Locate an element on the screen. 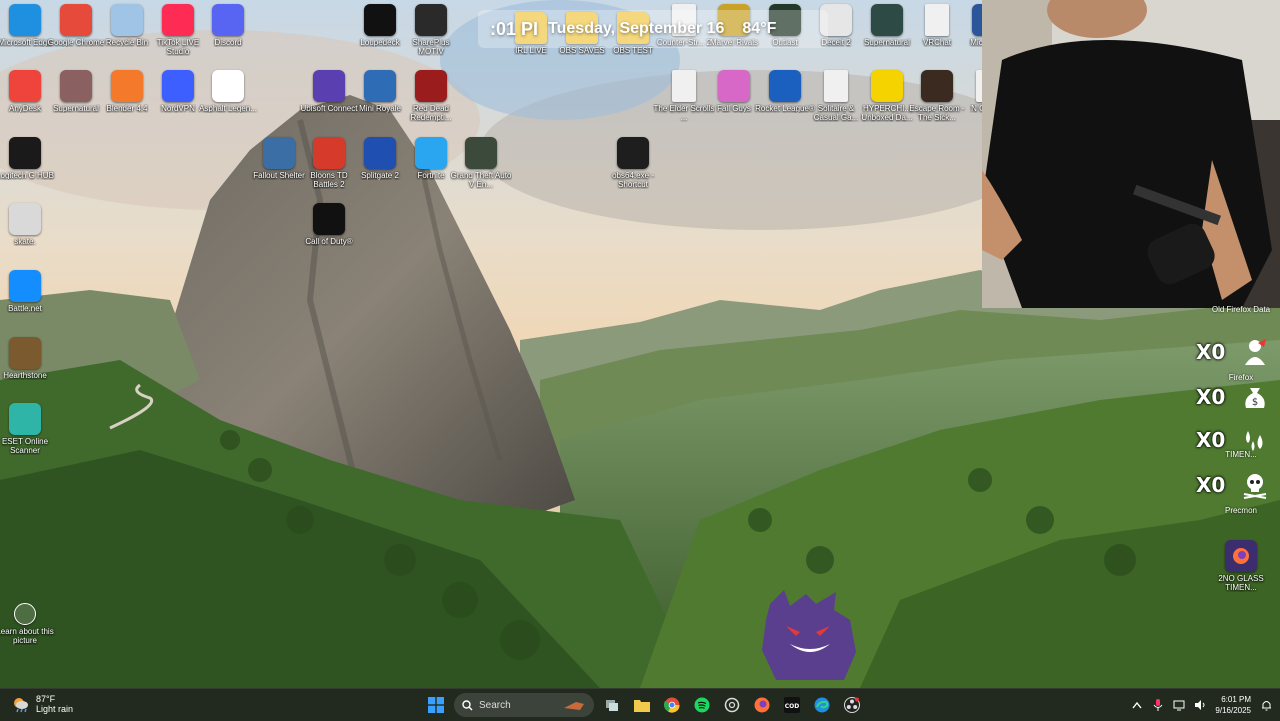 This screenshot has width=1280, height=721. webcam-overlay is located at coordinates (1131, 154).